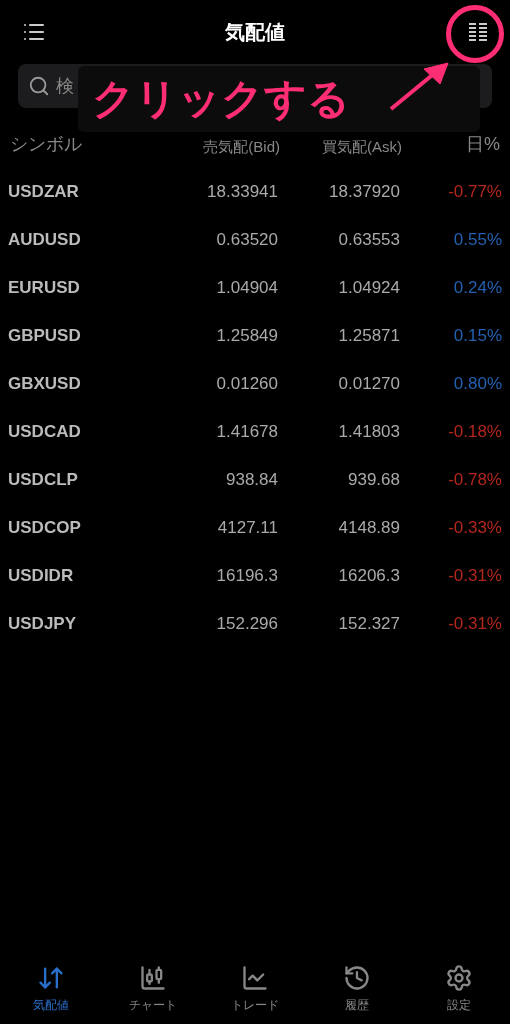  I want to click on history-icon, so click(357, 978).